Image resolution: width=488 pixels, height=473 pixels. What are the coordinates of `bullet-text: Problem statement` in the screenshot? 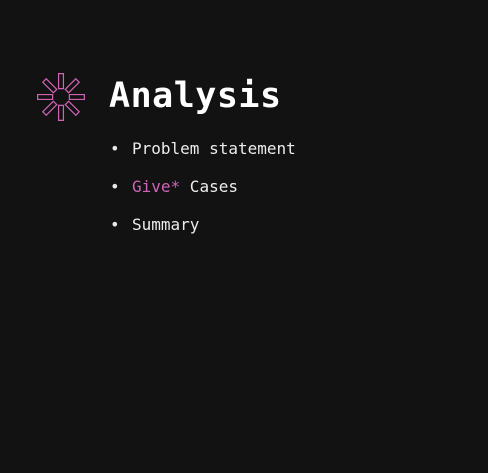 It's located at (214, 148).